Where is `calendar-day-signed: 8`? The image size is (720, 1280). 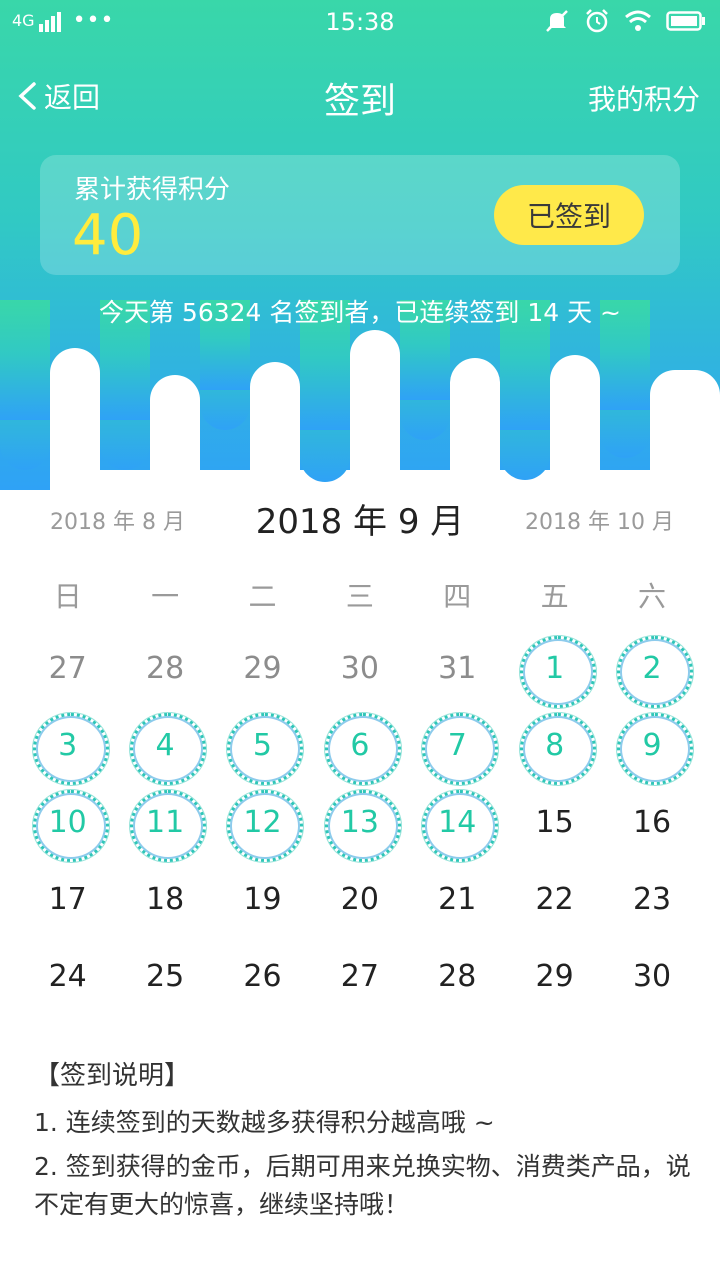
calendar-day-signed: 8 is located at coordinates (554, 746).